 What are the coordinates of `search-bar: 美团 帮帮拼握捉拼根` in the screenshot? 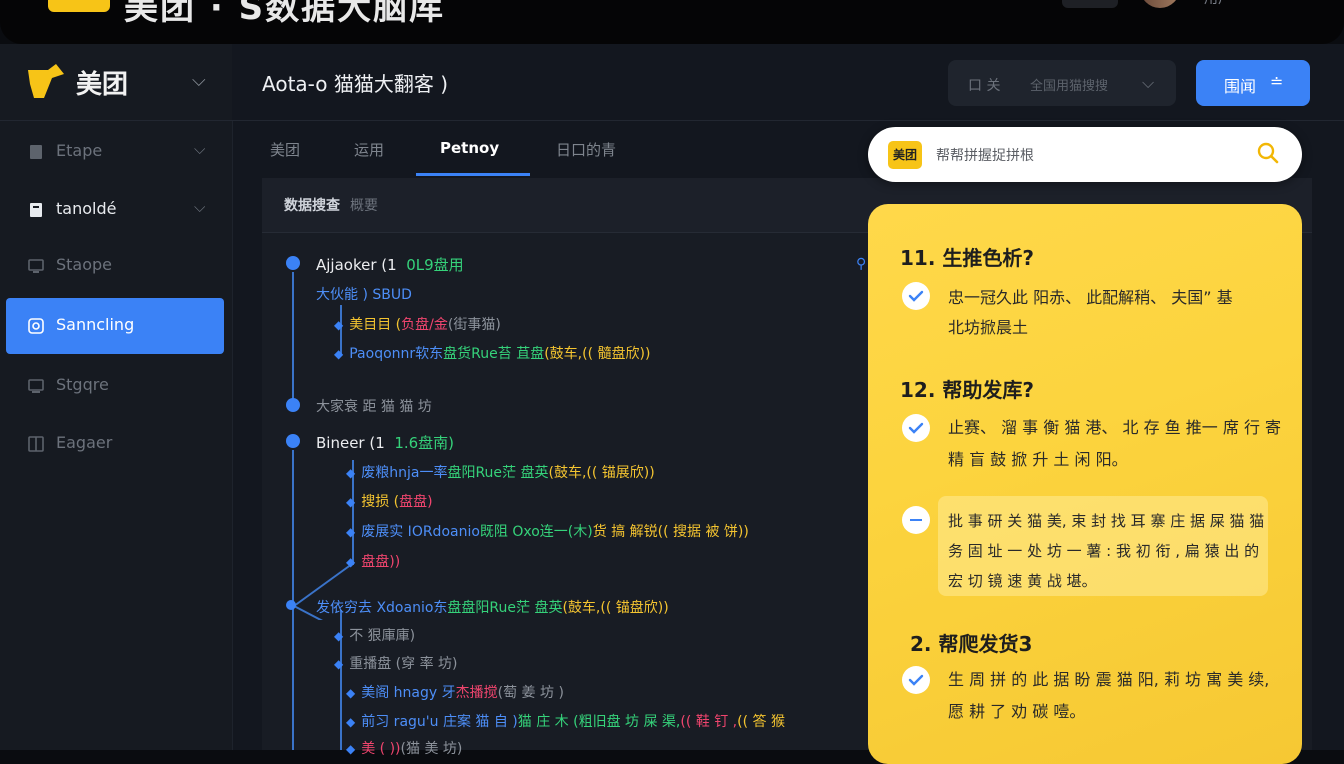 It's located at (1085, 154).